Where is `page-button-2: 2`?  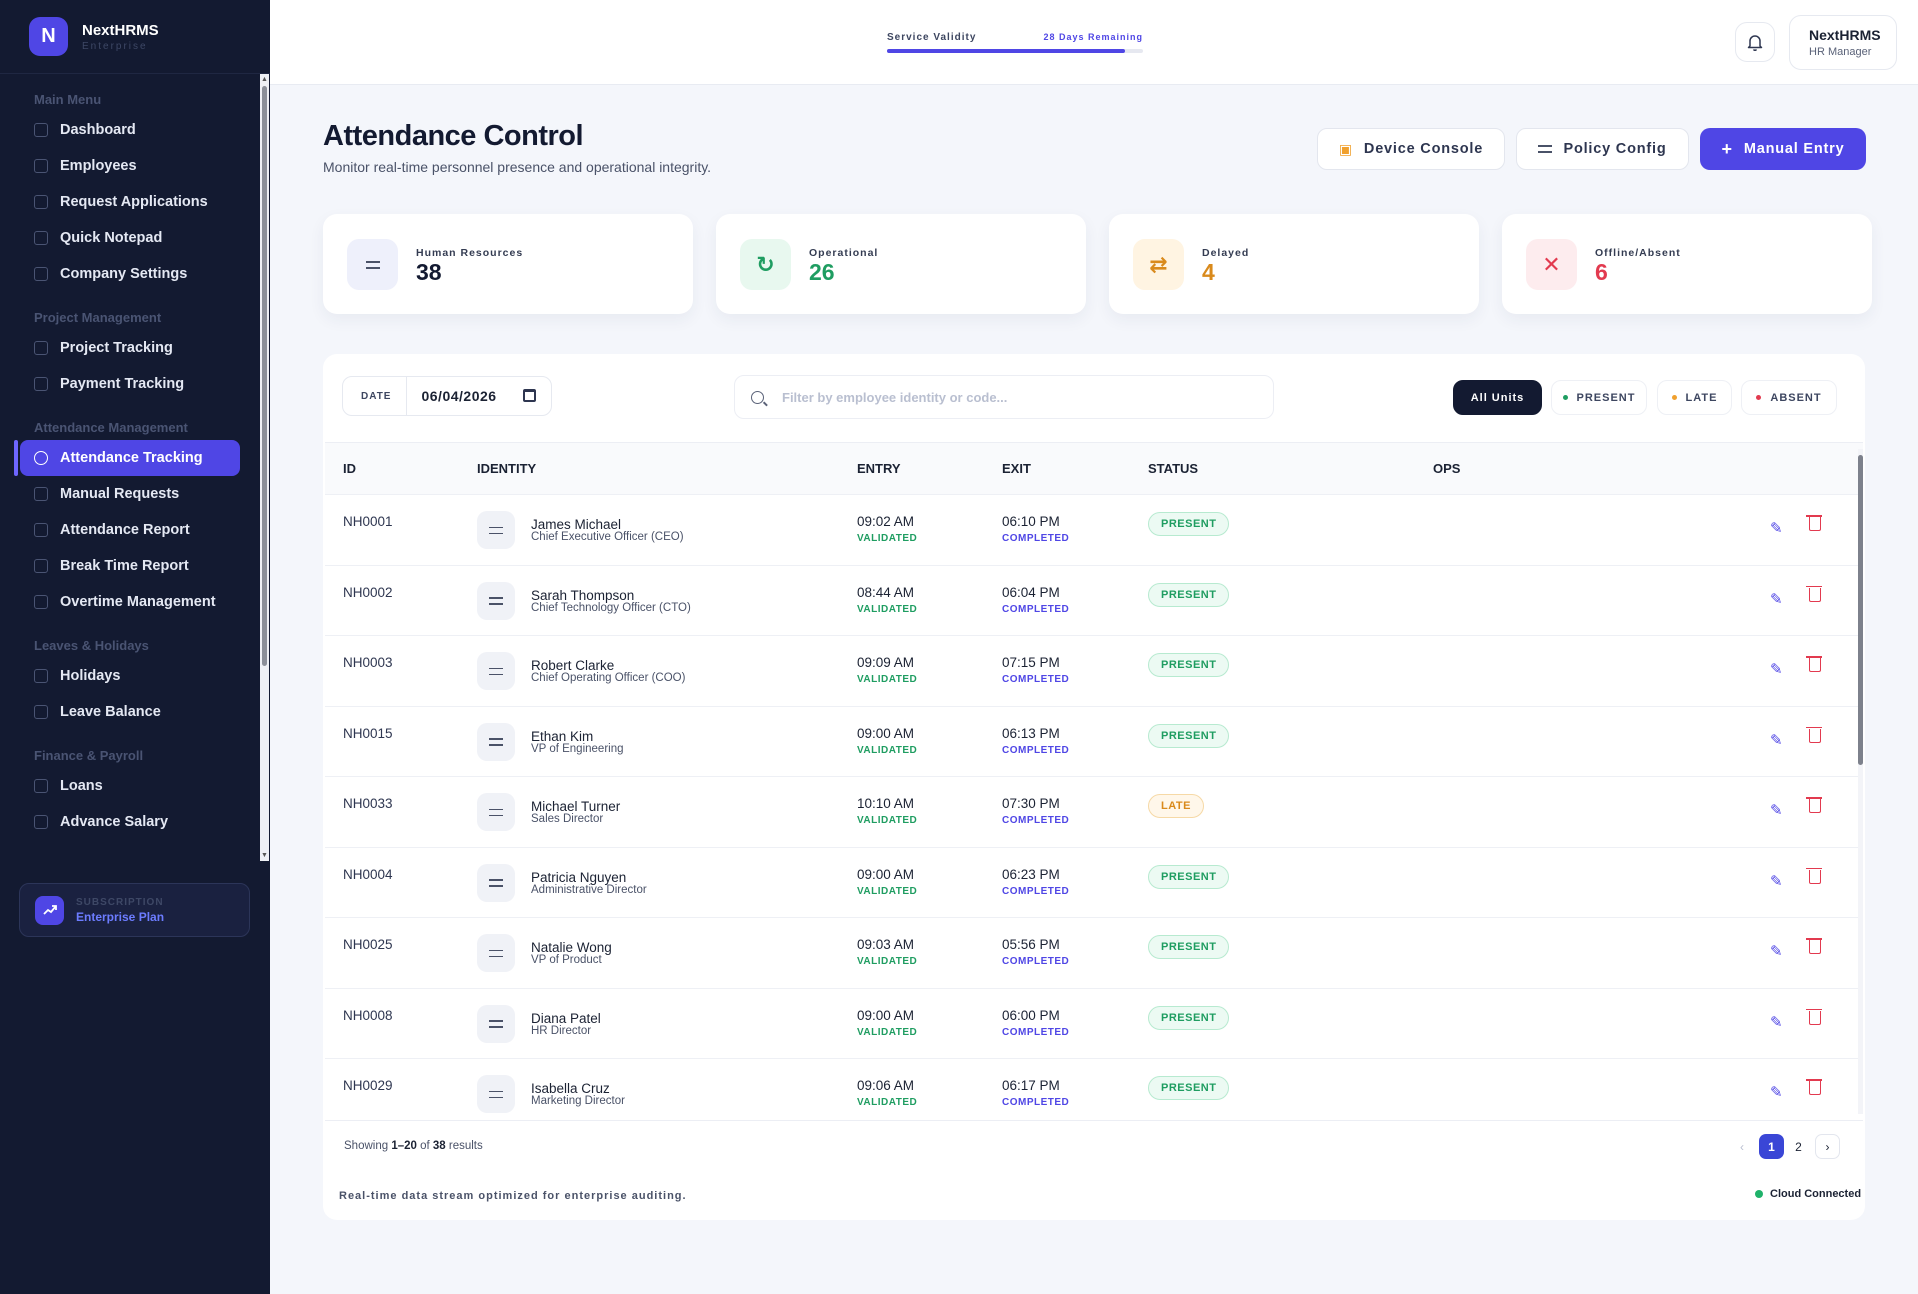 page-button-2: 2 is located at coordinates (1798, 1146).